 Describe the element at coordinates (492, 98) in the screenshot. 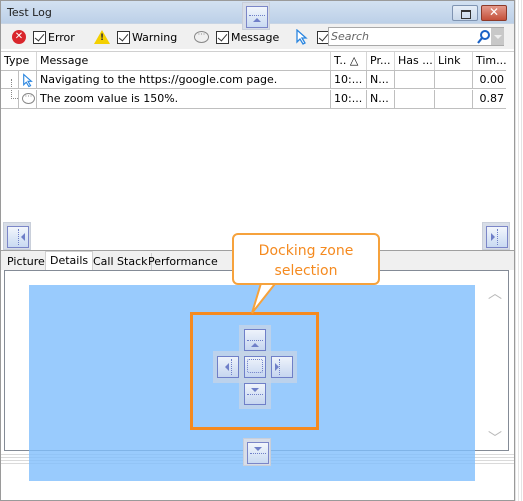

I see `row-time-elapsed: 0.87` at that location.